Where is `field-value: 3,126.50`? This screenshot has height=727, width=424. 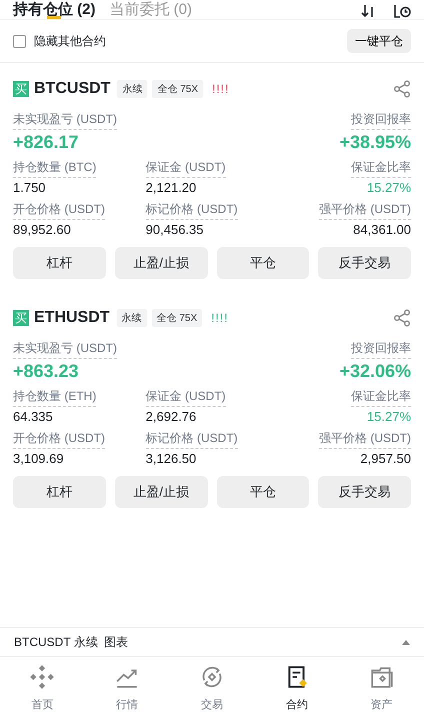
field-value: 3,126.50 is located at coordinates (171, 458).